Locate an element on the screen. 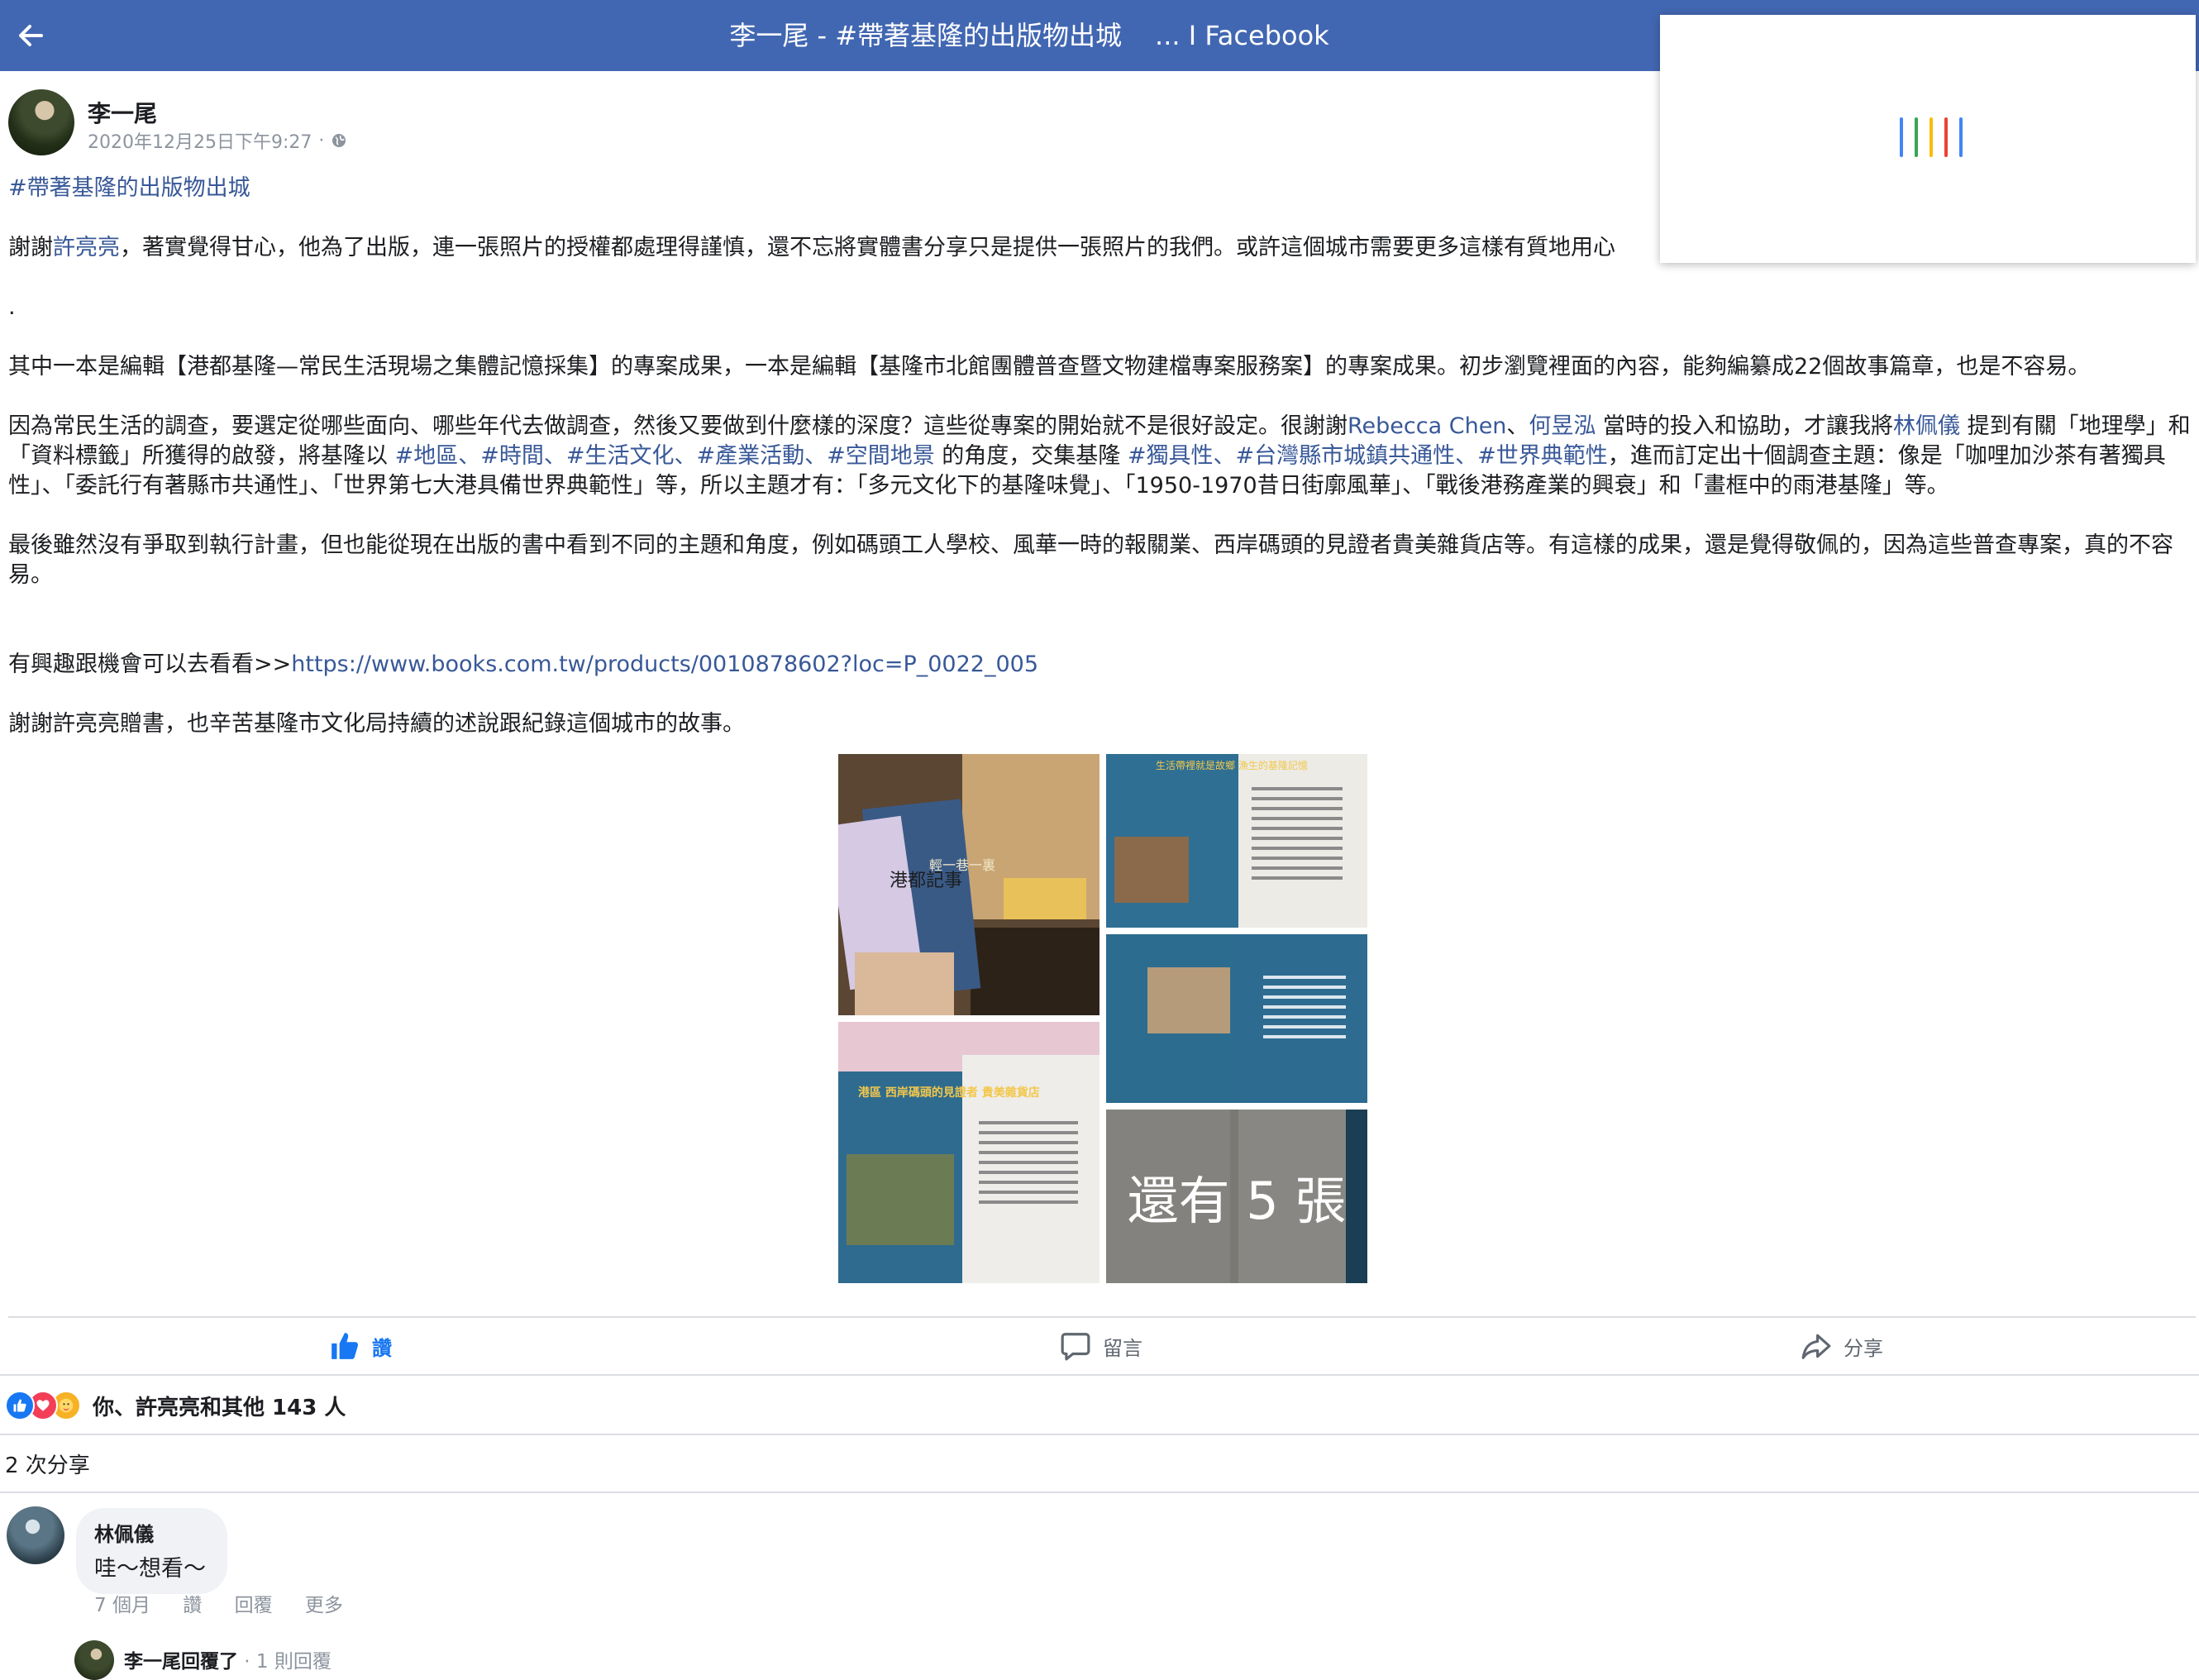 The image size is (2199, 1680). comment-reply-link: 回覆 is located at coordinates (254, 1605).